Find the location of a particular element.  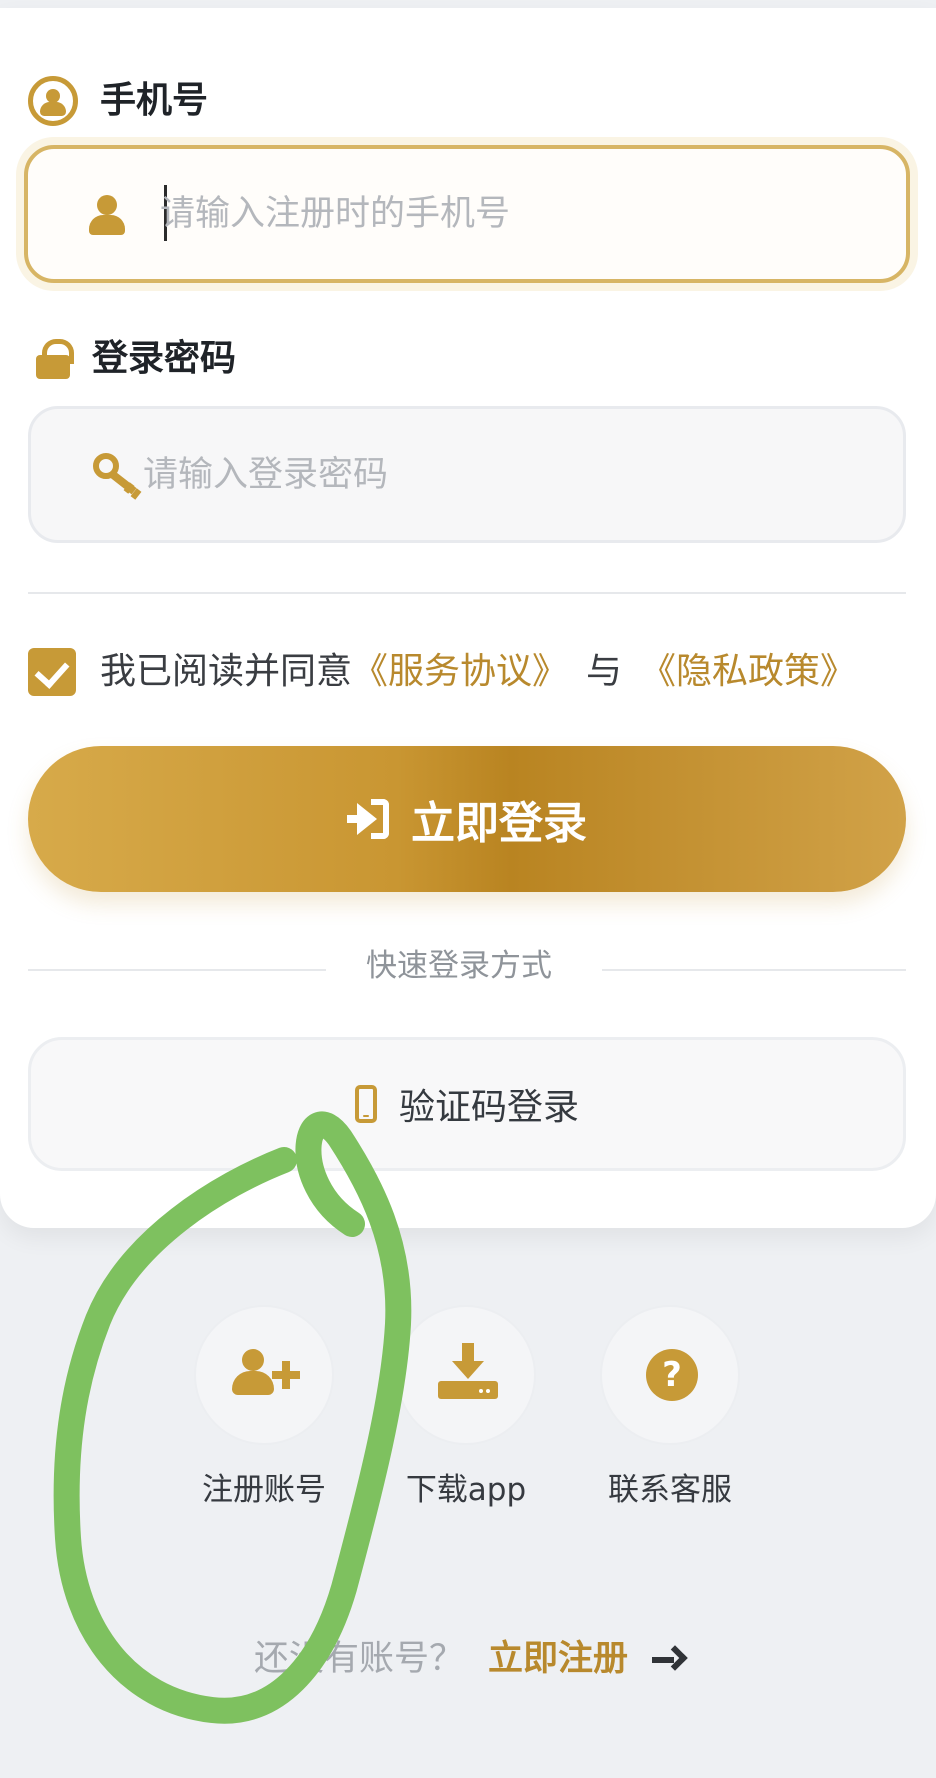

phone-label-text: 手机号 is located at coordinates (154, 100).